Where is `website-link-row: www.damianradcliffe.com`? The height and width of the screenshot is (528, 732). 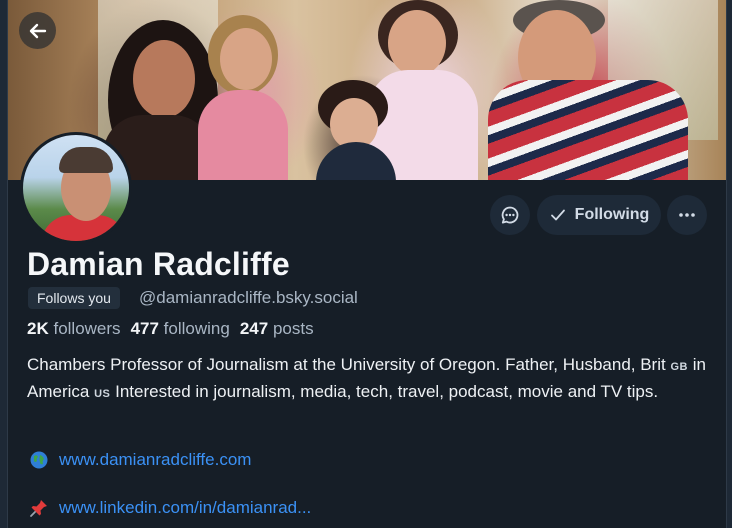 website-link-row: www.damianradcliffe.com is located at coordinates (140, 460).